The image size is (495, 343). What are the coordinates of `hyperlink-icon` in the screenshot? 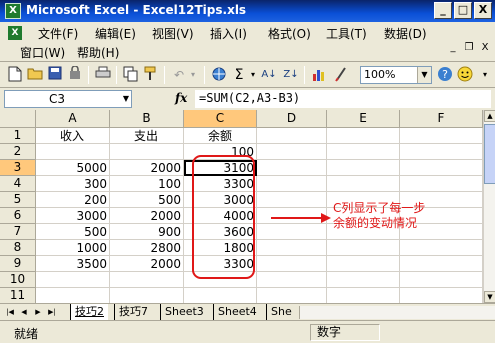 It's located at (219, 75).